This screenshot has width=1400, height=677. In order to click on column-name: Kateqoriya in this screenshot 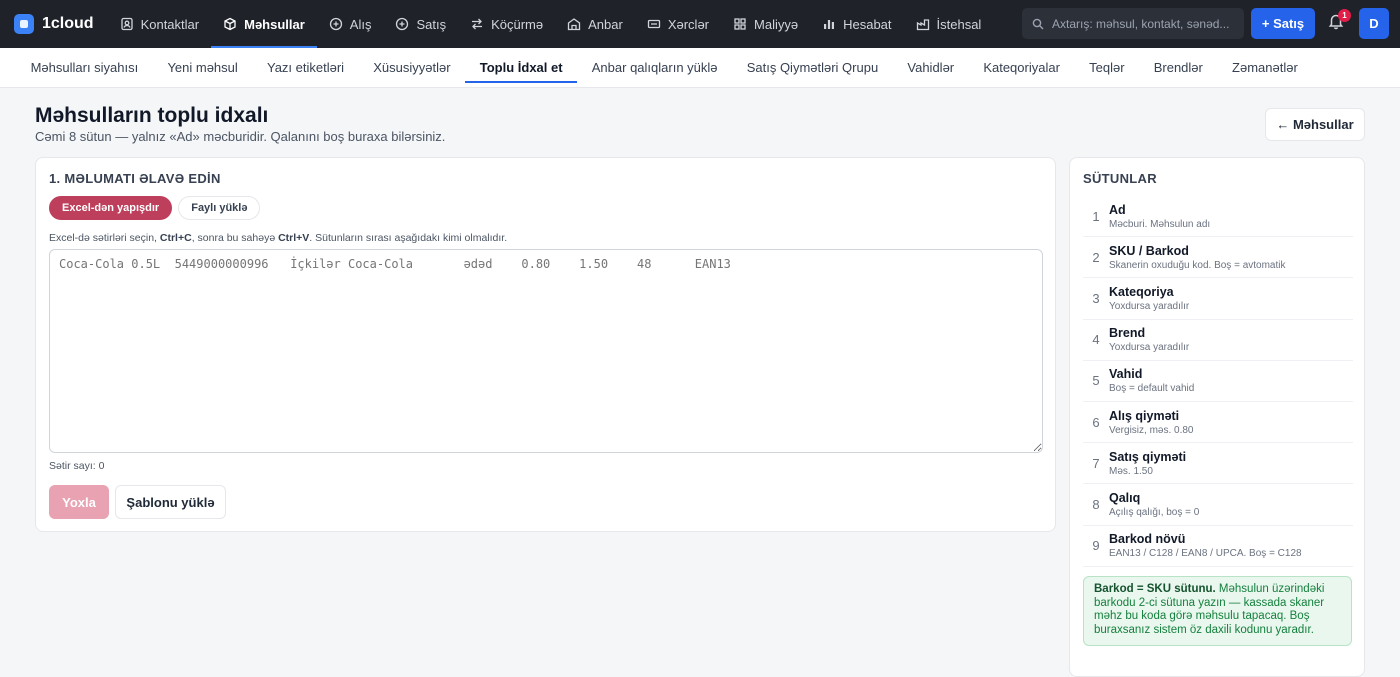, I will do `click(1141, 291)`.